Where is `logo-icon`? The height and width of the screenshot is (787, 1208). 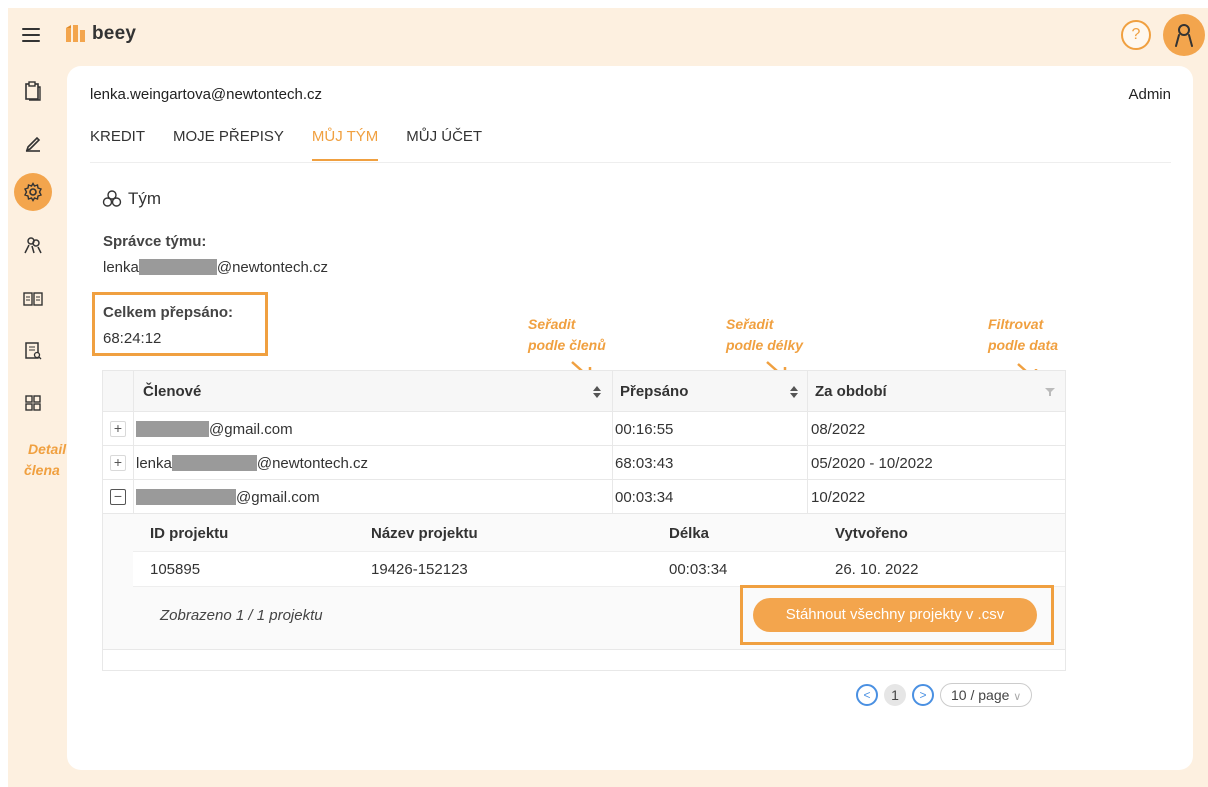 logo-icon is located at coordinates (75, 33).